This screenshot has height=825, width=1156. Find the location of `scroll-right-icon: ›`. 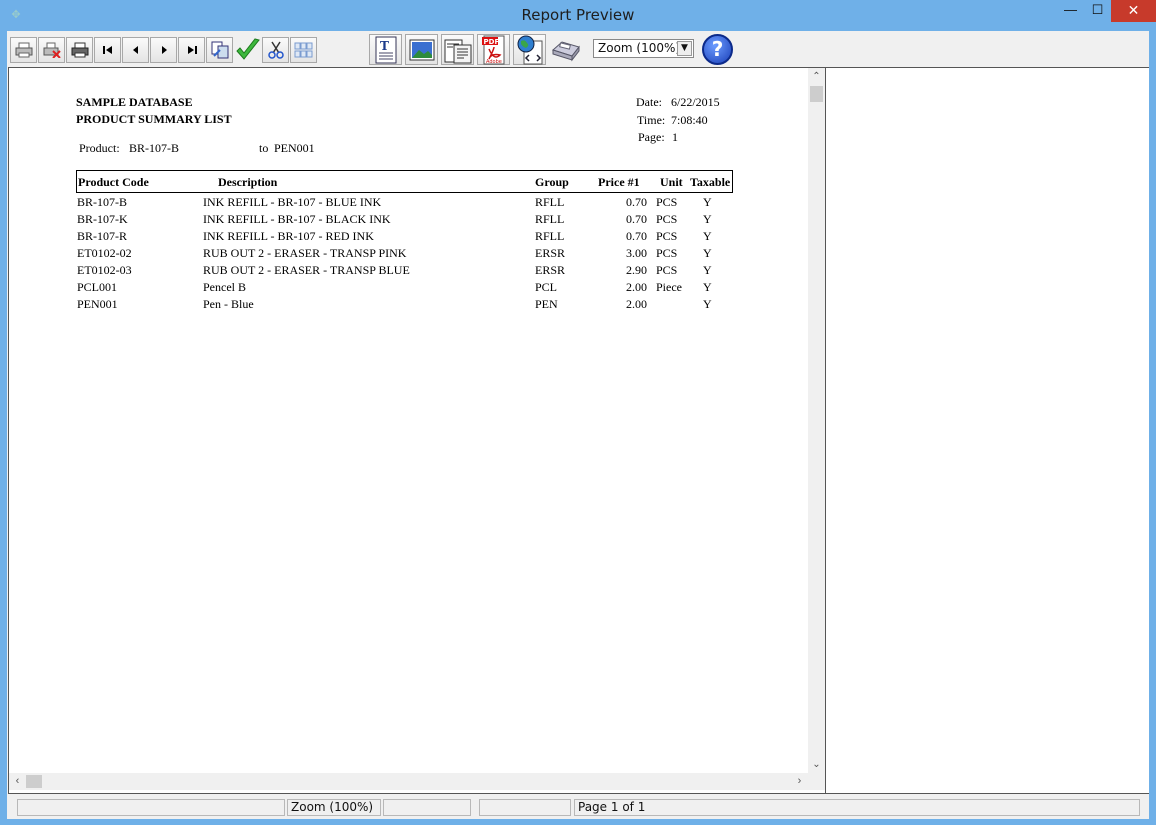

scroll-right-icon: › is located at coordinates (799, 781).